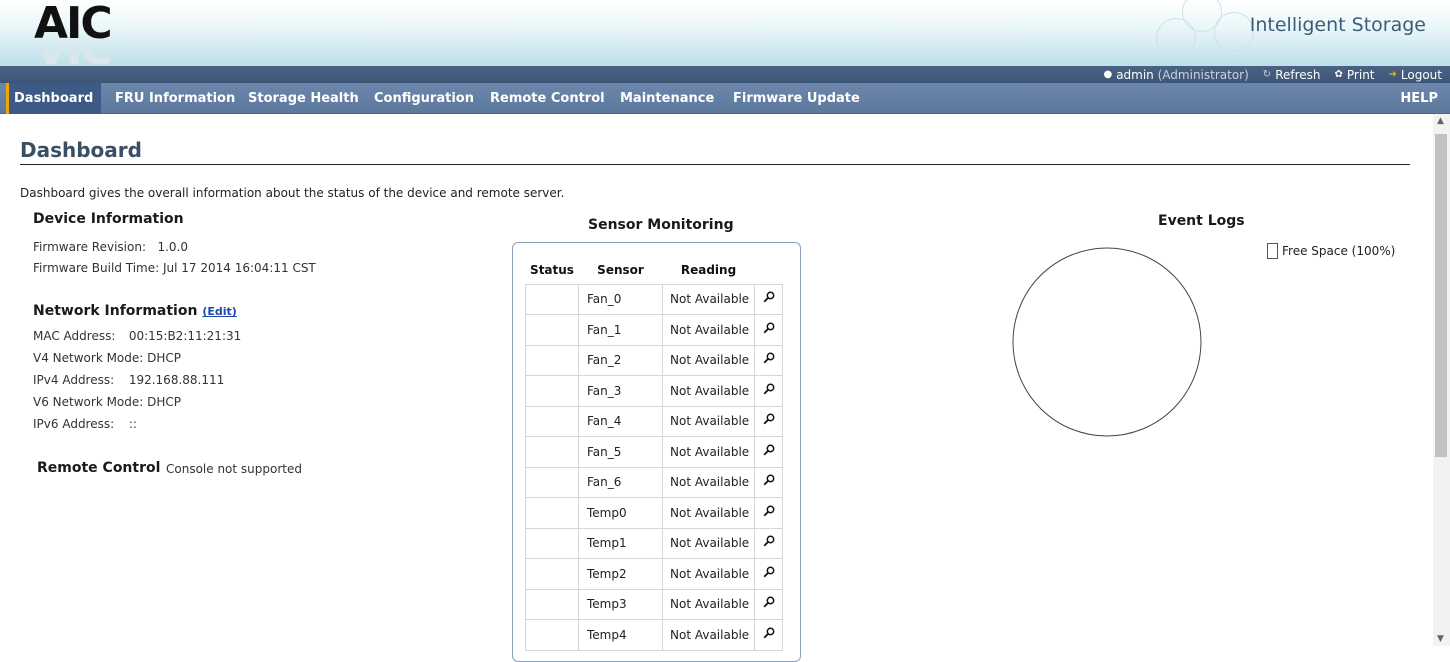  I want to click on sensor-row: Fan_0 Not Available, so click(654, 299).